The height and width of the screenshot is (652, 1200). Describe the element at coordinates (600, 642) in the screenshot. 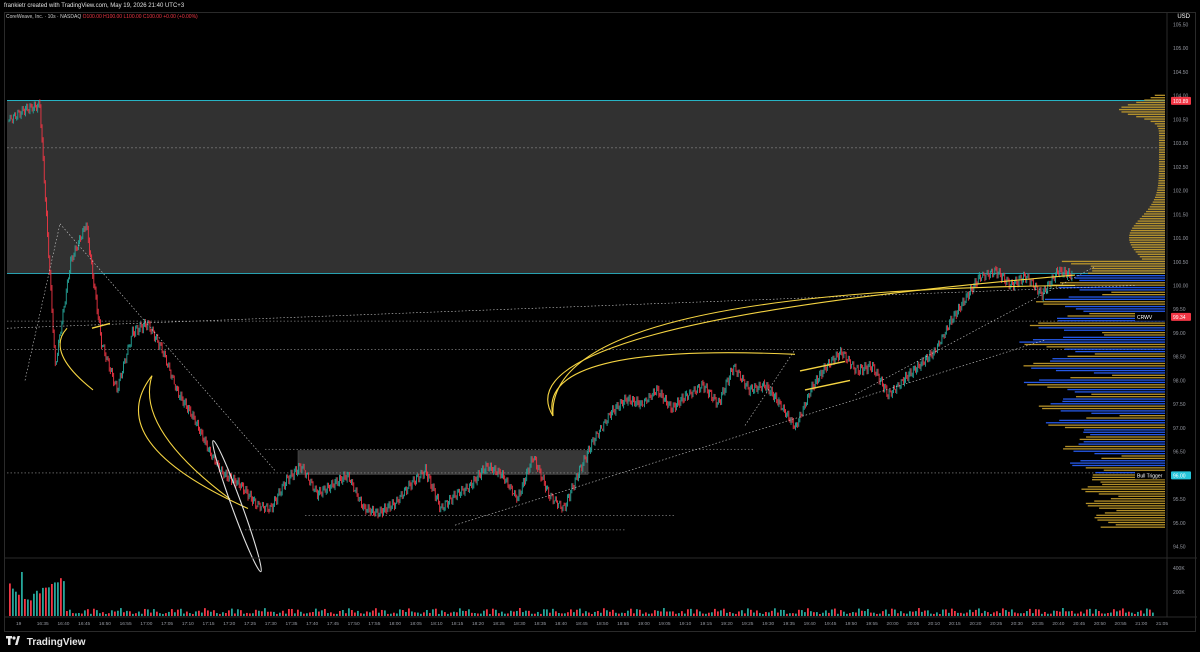

I see `bottom-bar` at that location.